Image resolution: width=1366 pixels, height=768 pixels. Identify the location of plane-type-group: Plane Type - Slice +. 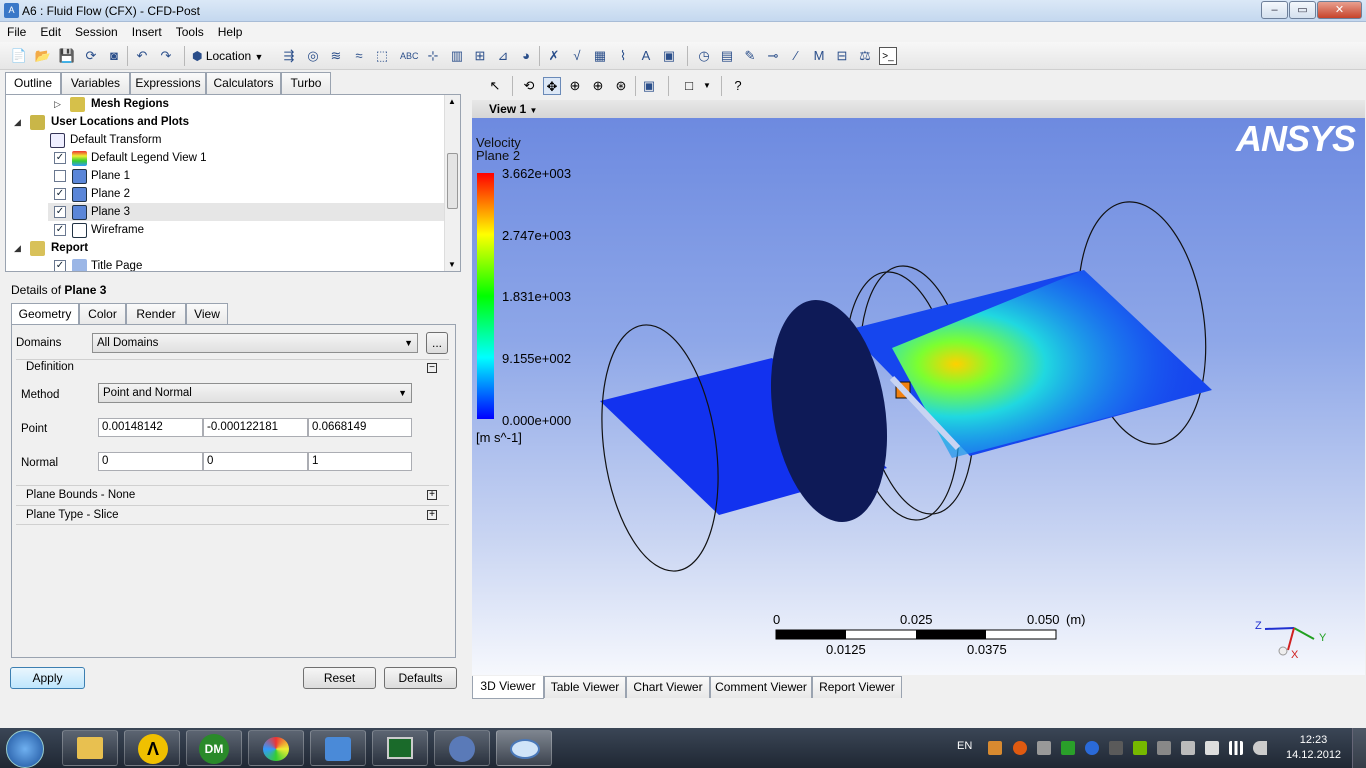
(232, 515).